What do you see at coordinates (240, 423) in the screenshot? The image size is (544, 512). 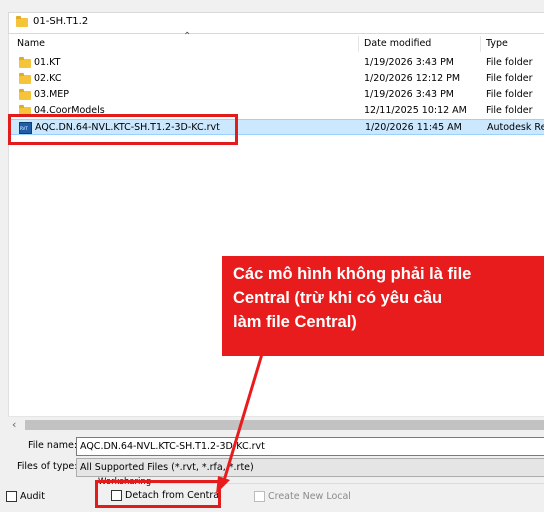 I see `annotation-arrow` at bounding box center [240, 423].